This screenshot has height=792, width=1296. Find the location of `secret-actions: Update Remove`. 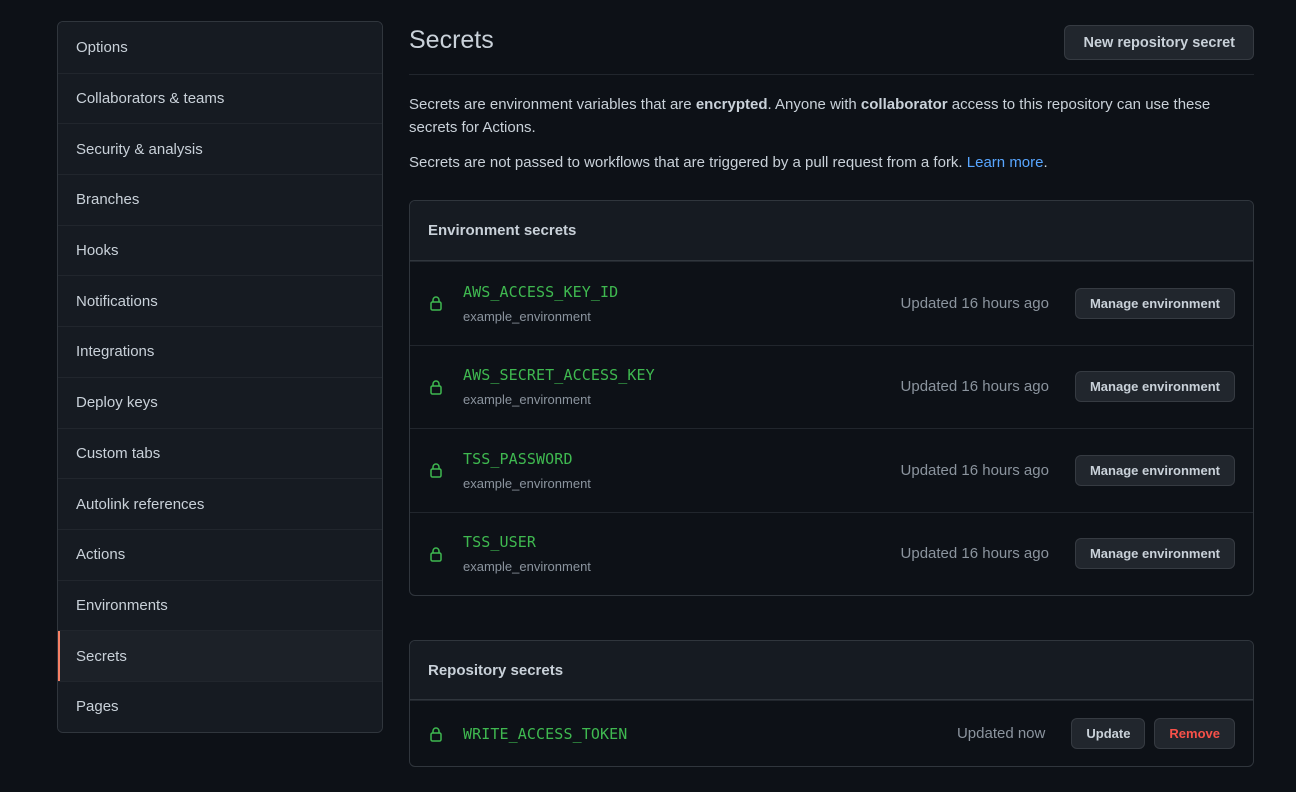

secret-actions: Update Remove is located at coordinates (1153, 733).